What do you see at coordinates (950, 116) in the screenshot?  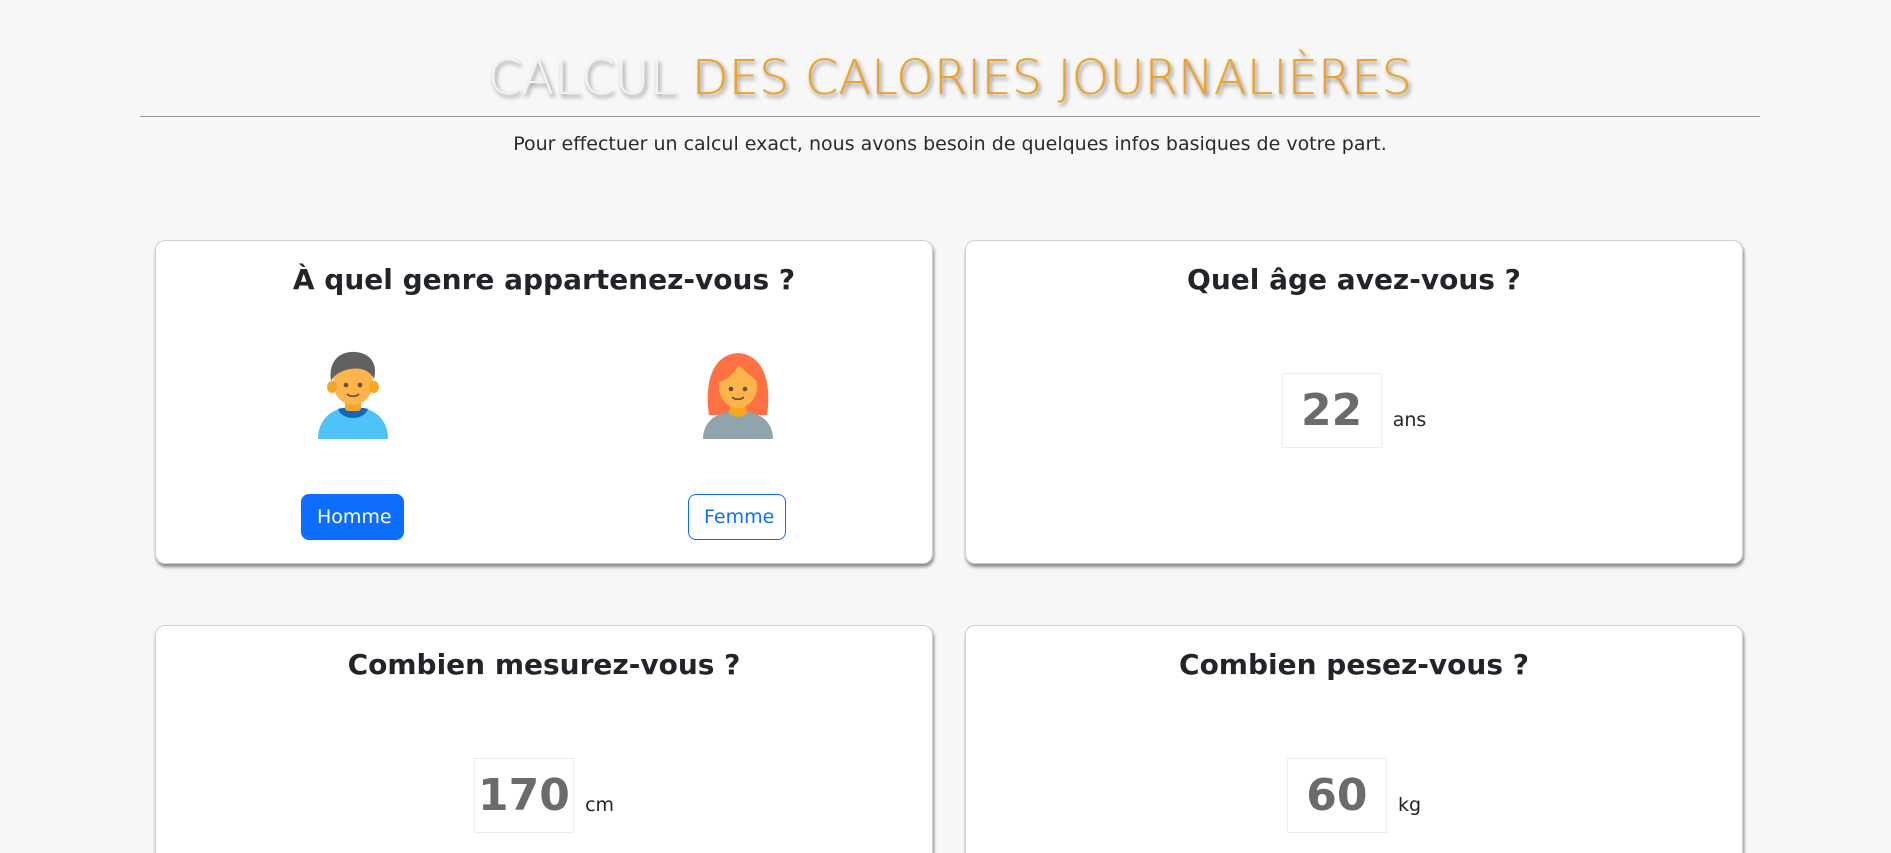 I see `title-divider` at bounding box center [950, 116].